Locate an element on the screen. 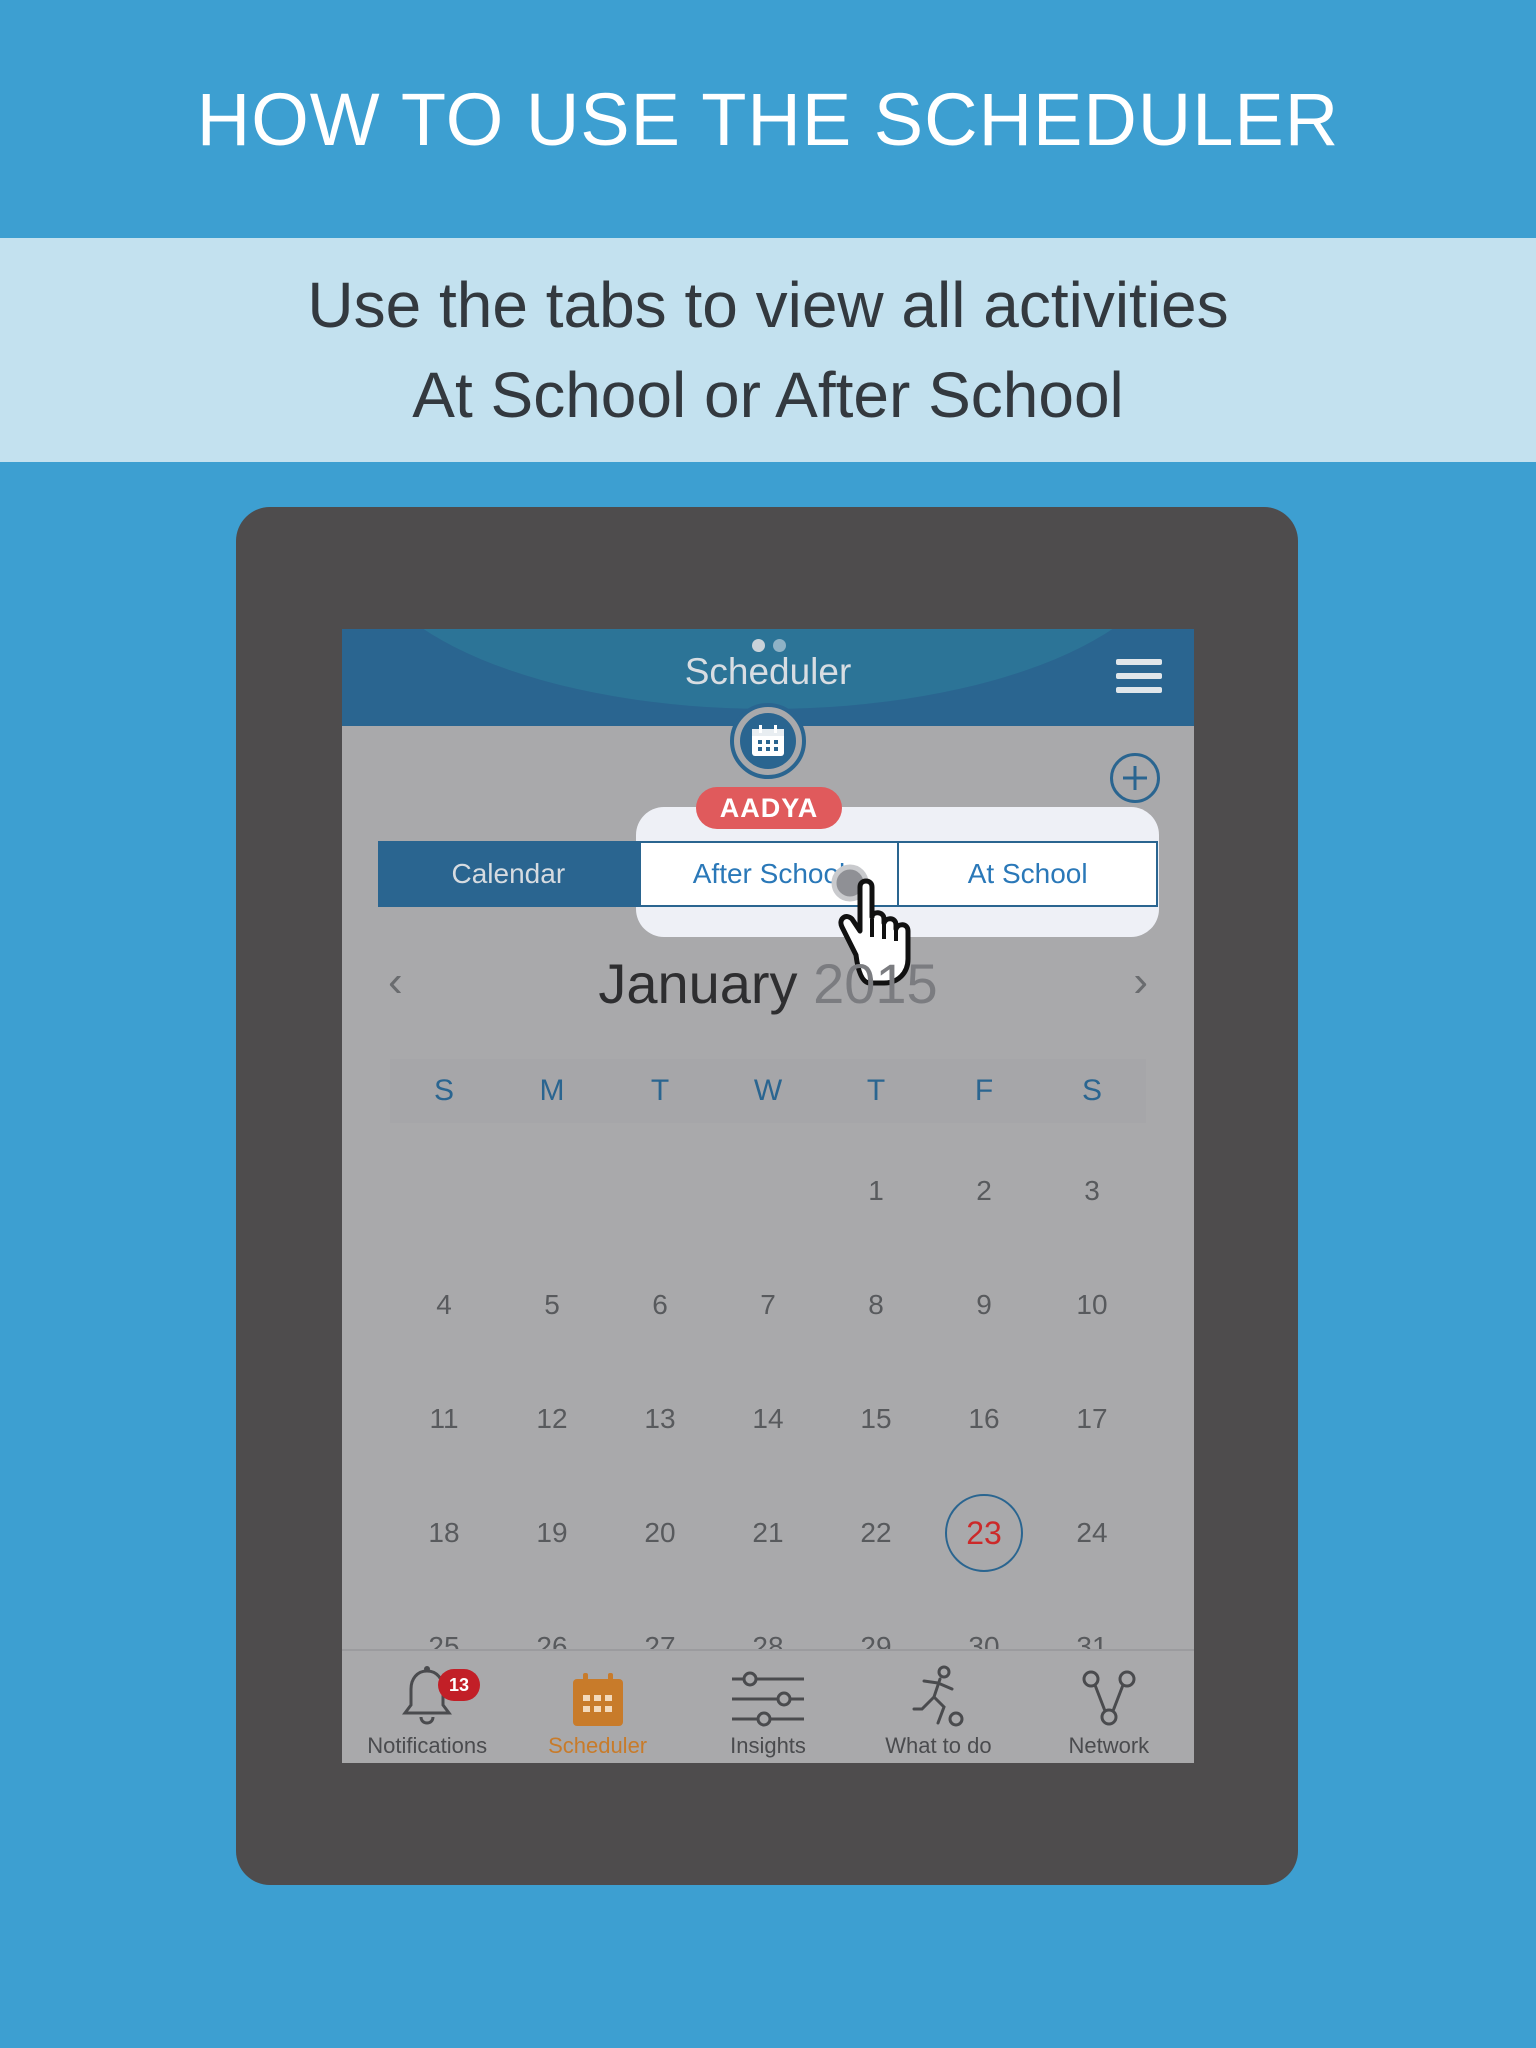 Image resolution: width=1536 pixels, height=2048 pixels. month-navigation: ‹ January 2015 › is located at coordinates (768, 987).